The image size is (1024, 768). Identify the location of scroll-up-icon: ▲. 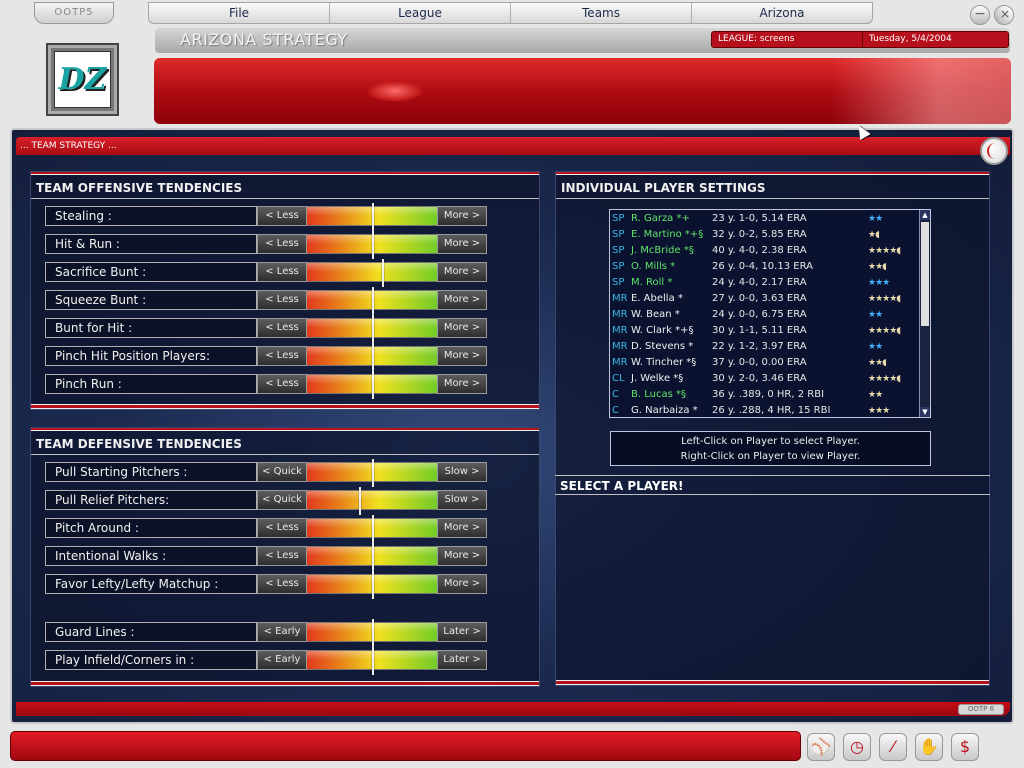
(925, 215).